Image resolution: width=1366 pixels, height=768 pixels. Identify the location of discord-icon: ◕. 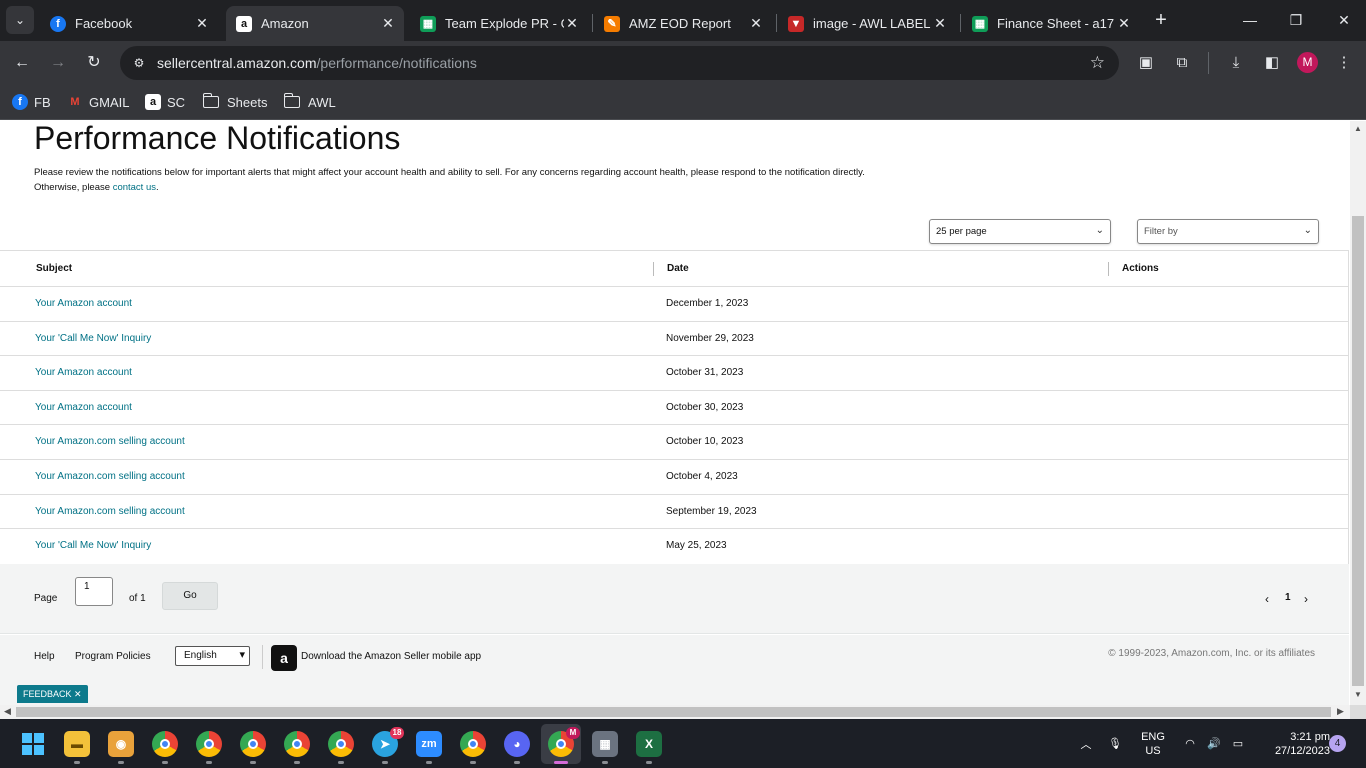
(517, 744).